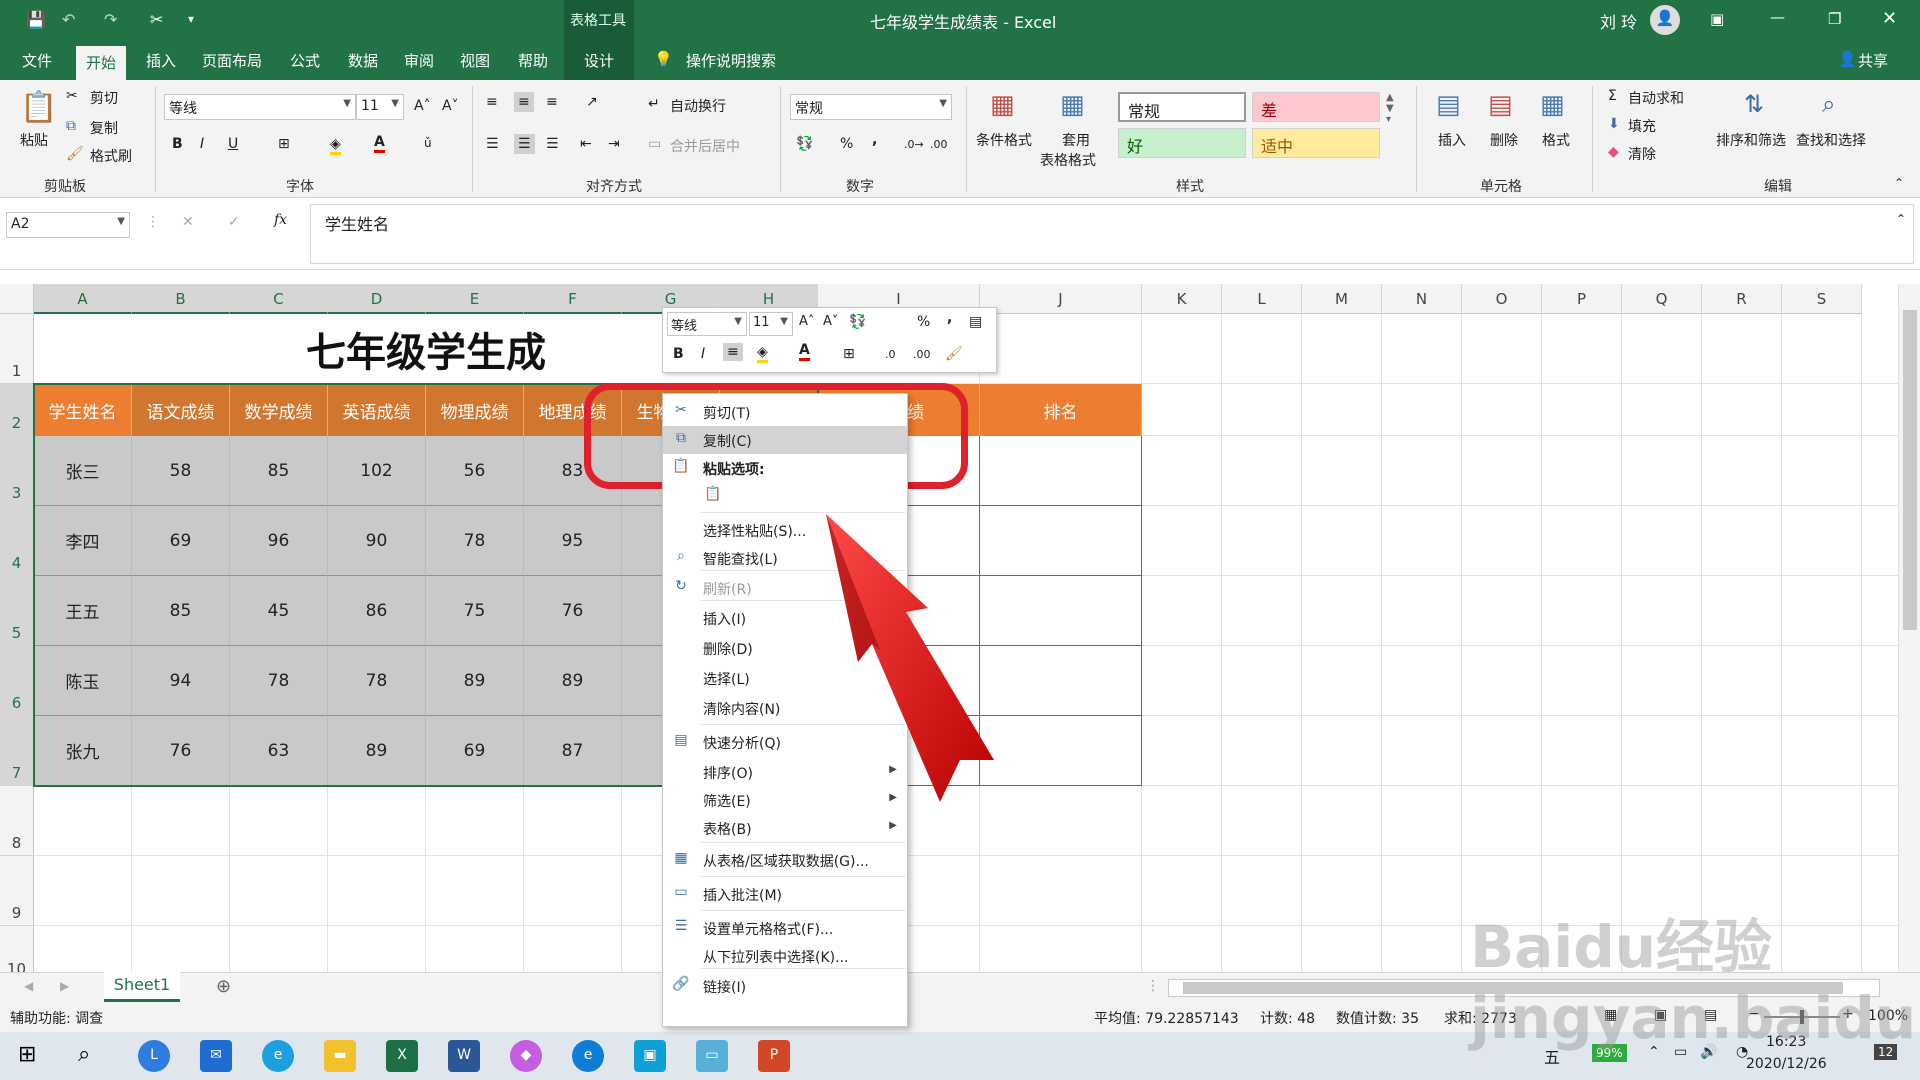 The width and height of the screenshot is (1920, 1080). Describe the element at coordinates (785, 894) in the screenshot. I see `context-menu-item: ▭ 插入批注(M)` at that location.